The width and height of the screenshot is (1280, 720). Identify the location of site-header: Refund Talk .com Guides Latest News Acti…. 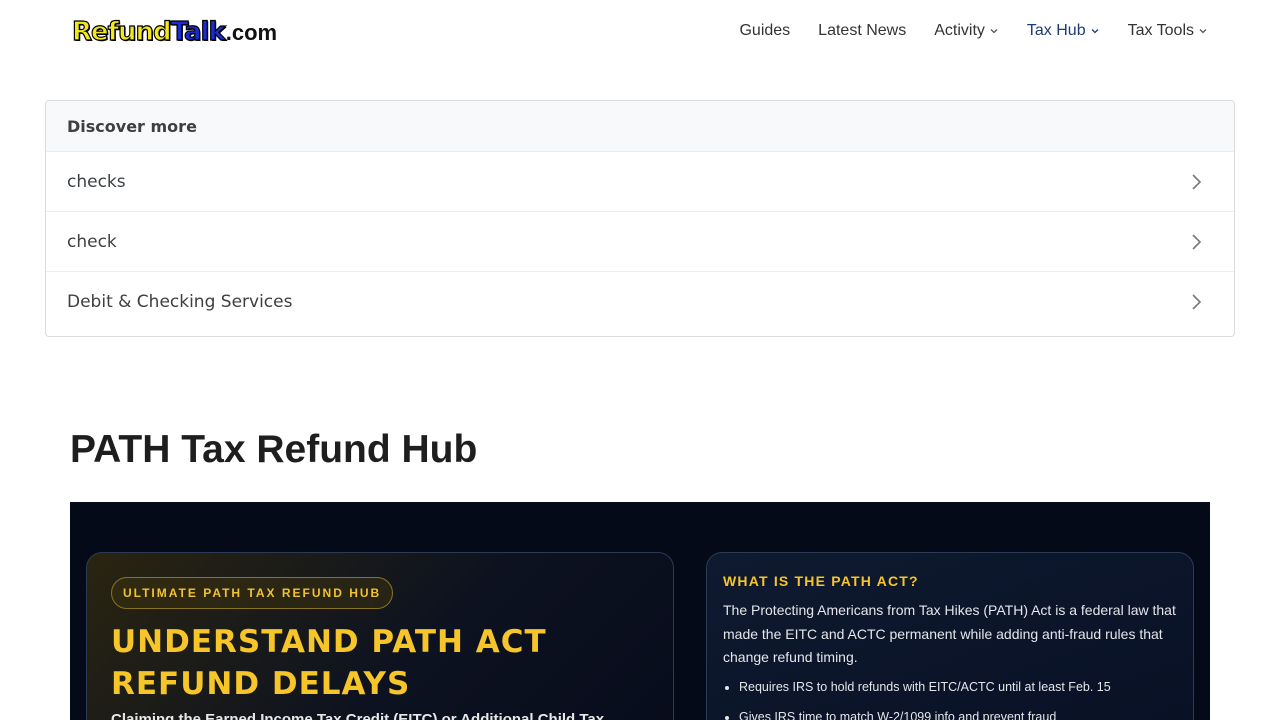
(640, 35).